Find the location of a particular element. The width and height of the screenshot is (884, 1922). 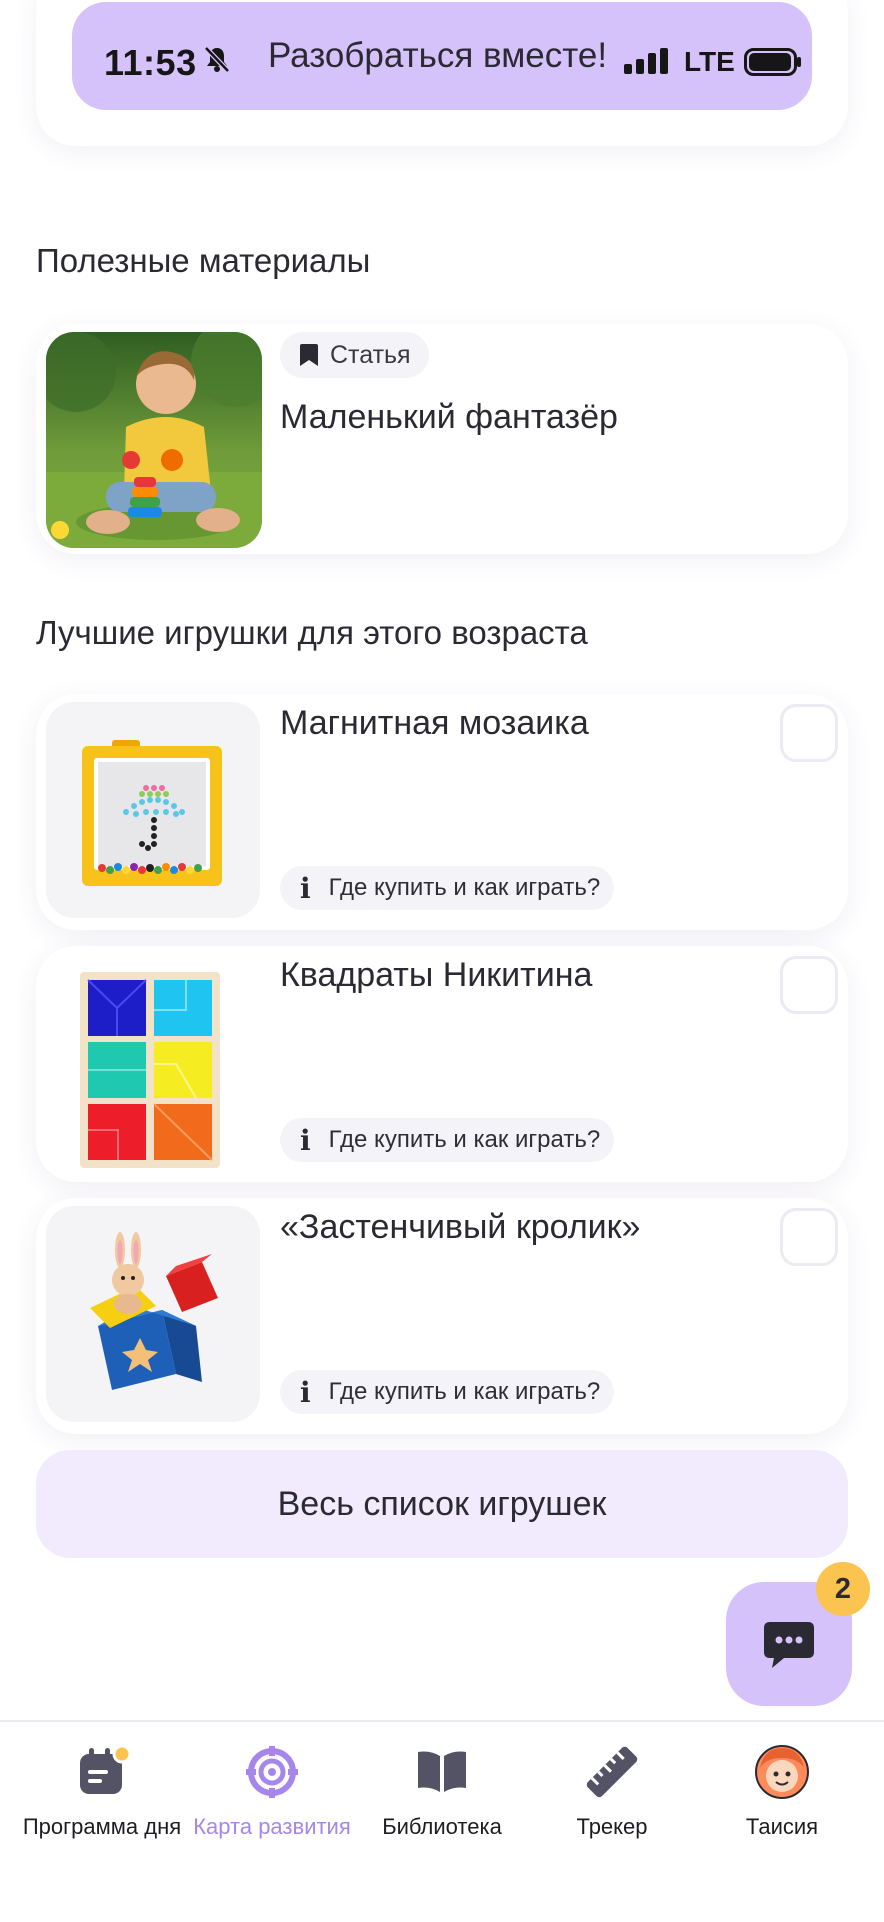

ruler-icon is located at coordinates (612, 1772).